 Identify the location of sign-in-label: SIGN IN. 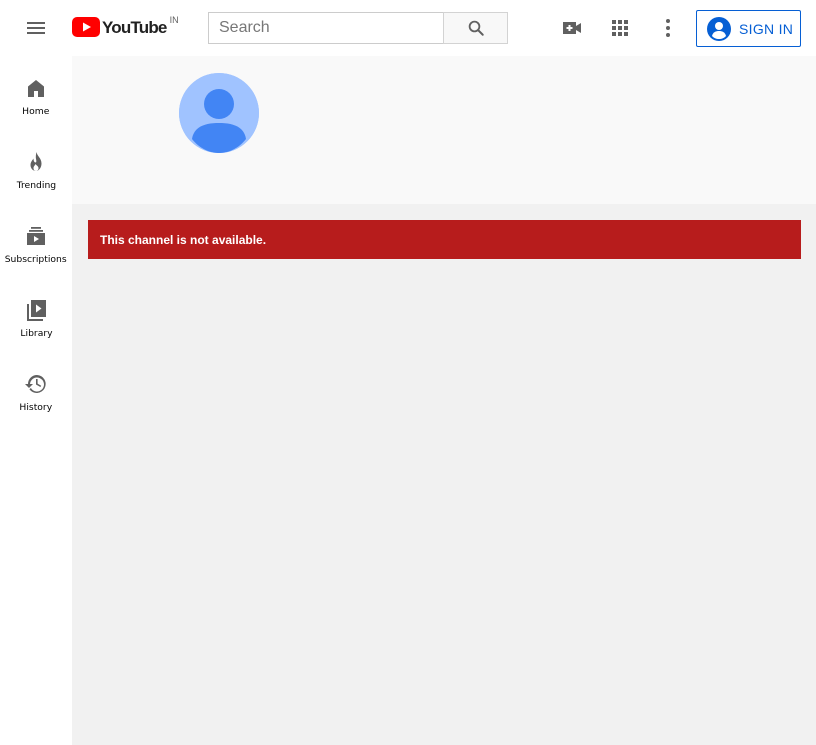
(766, 28).